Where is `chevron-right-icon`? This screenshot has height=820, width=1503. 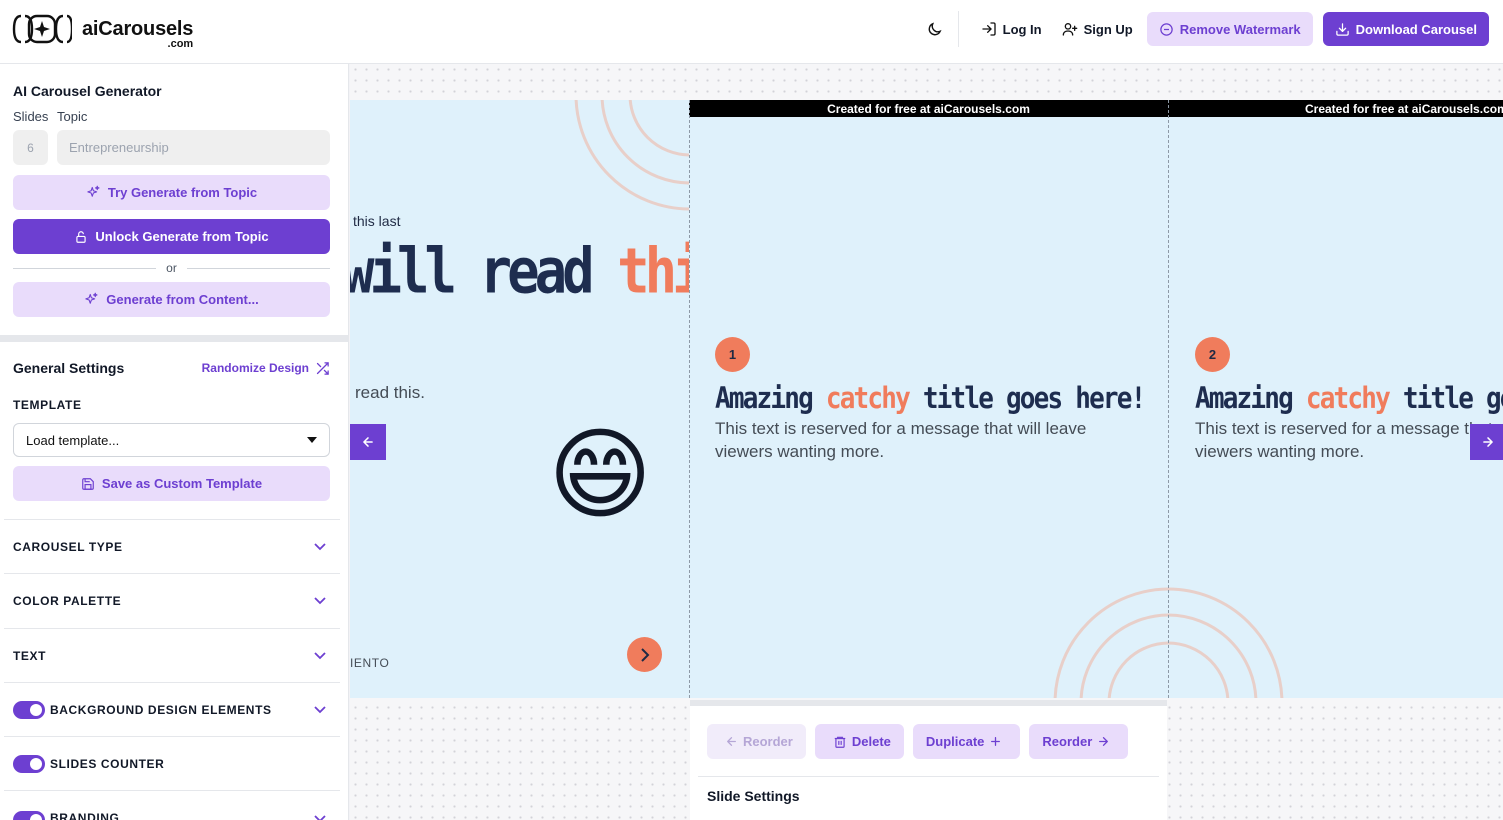
chevron-right-icon is located at coordinates (644, 654).